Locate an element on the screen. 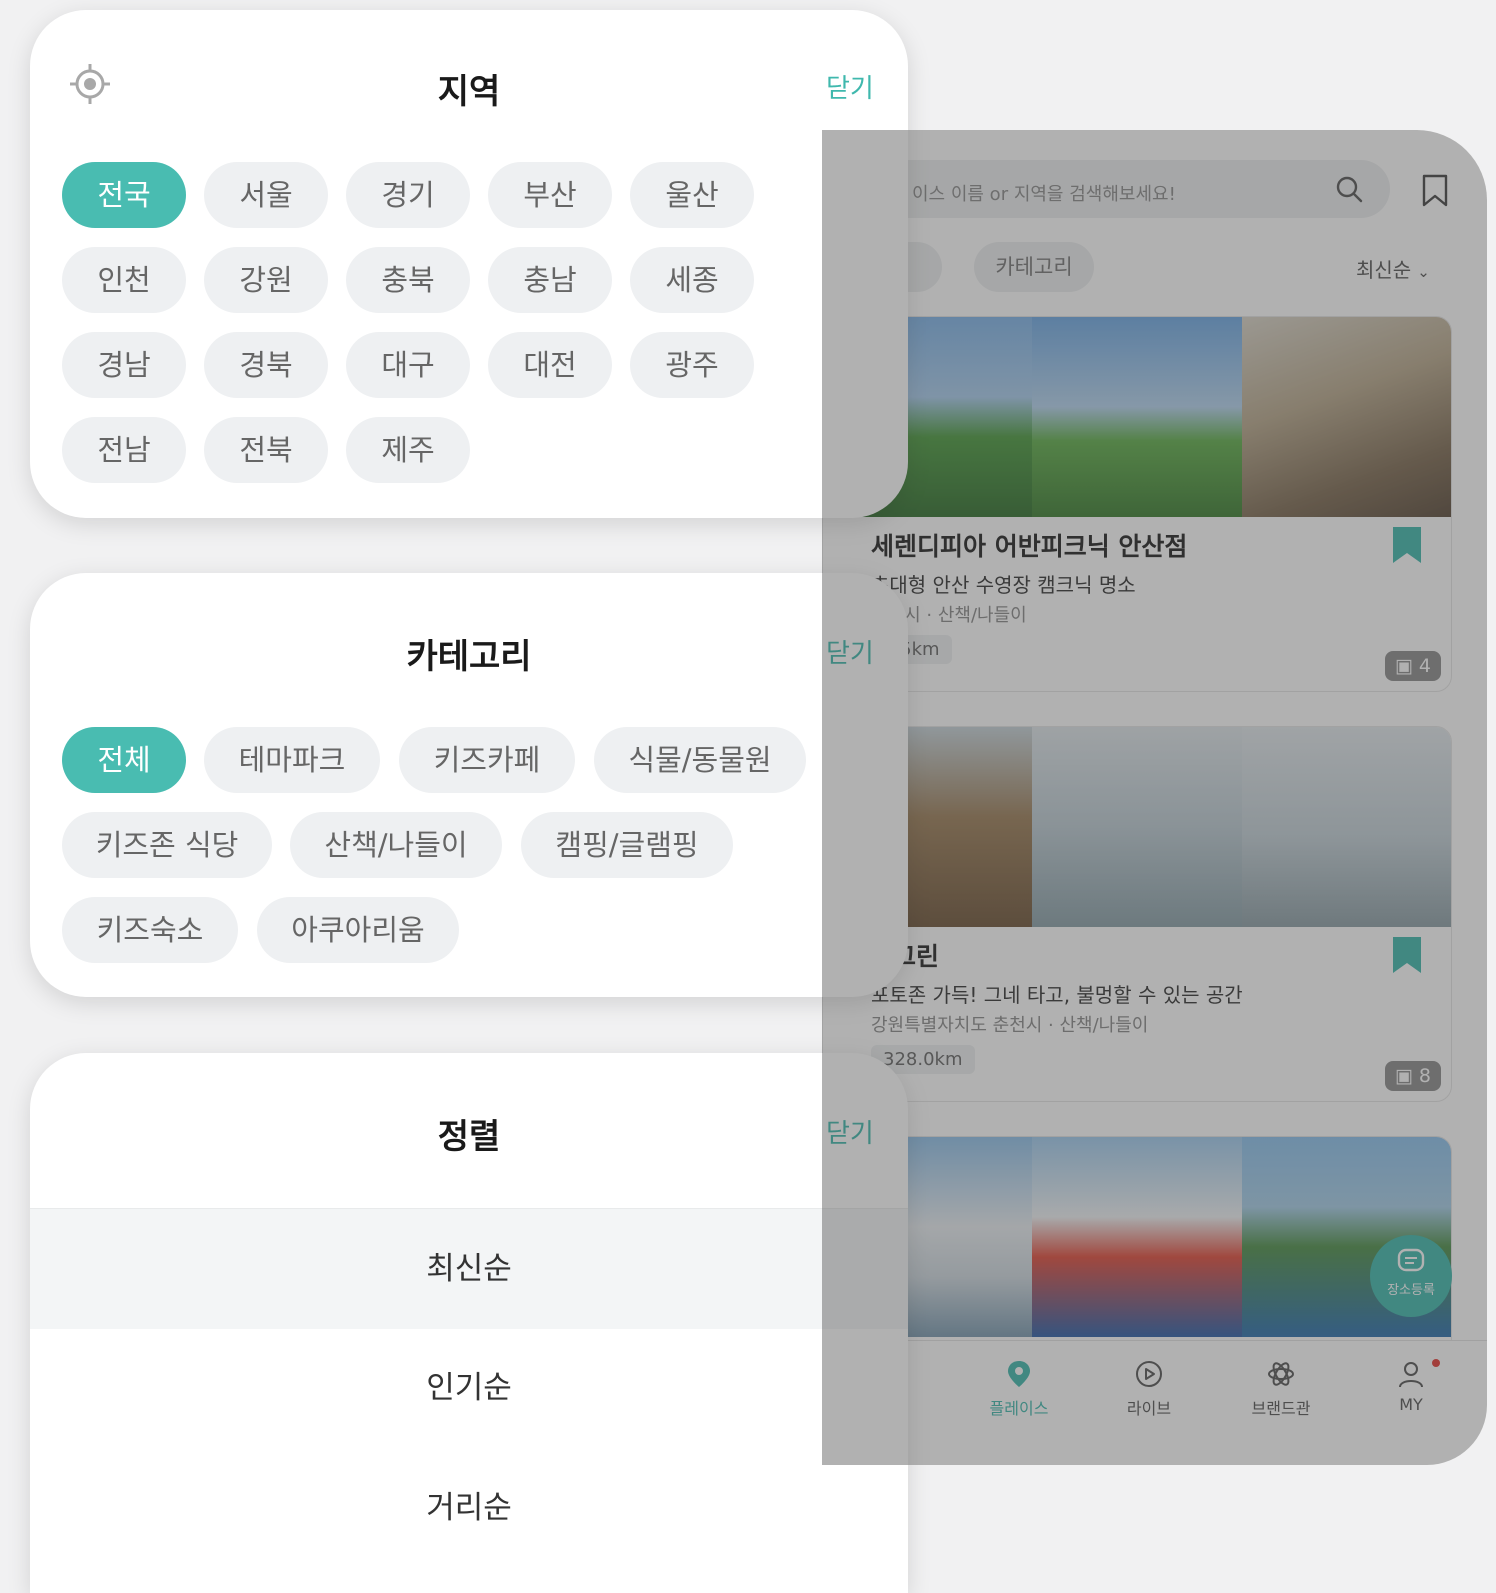  card-description: 초대형 안산 수영장 캠크닉 명소 is located at coordinates (1003, 585).